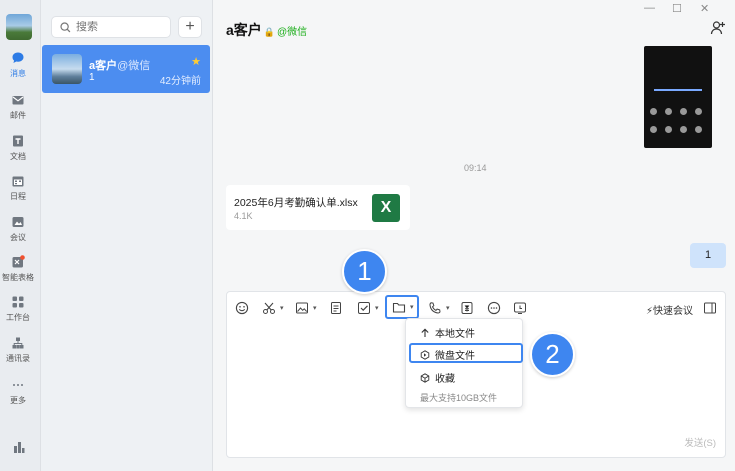 The image size is (735, 471). What do you see at coordinates (270, 309) in the screenshot?
I see `screenshot-scissors-icon` at bounding box center [270, 309].